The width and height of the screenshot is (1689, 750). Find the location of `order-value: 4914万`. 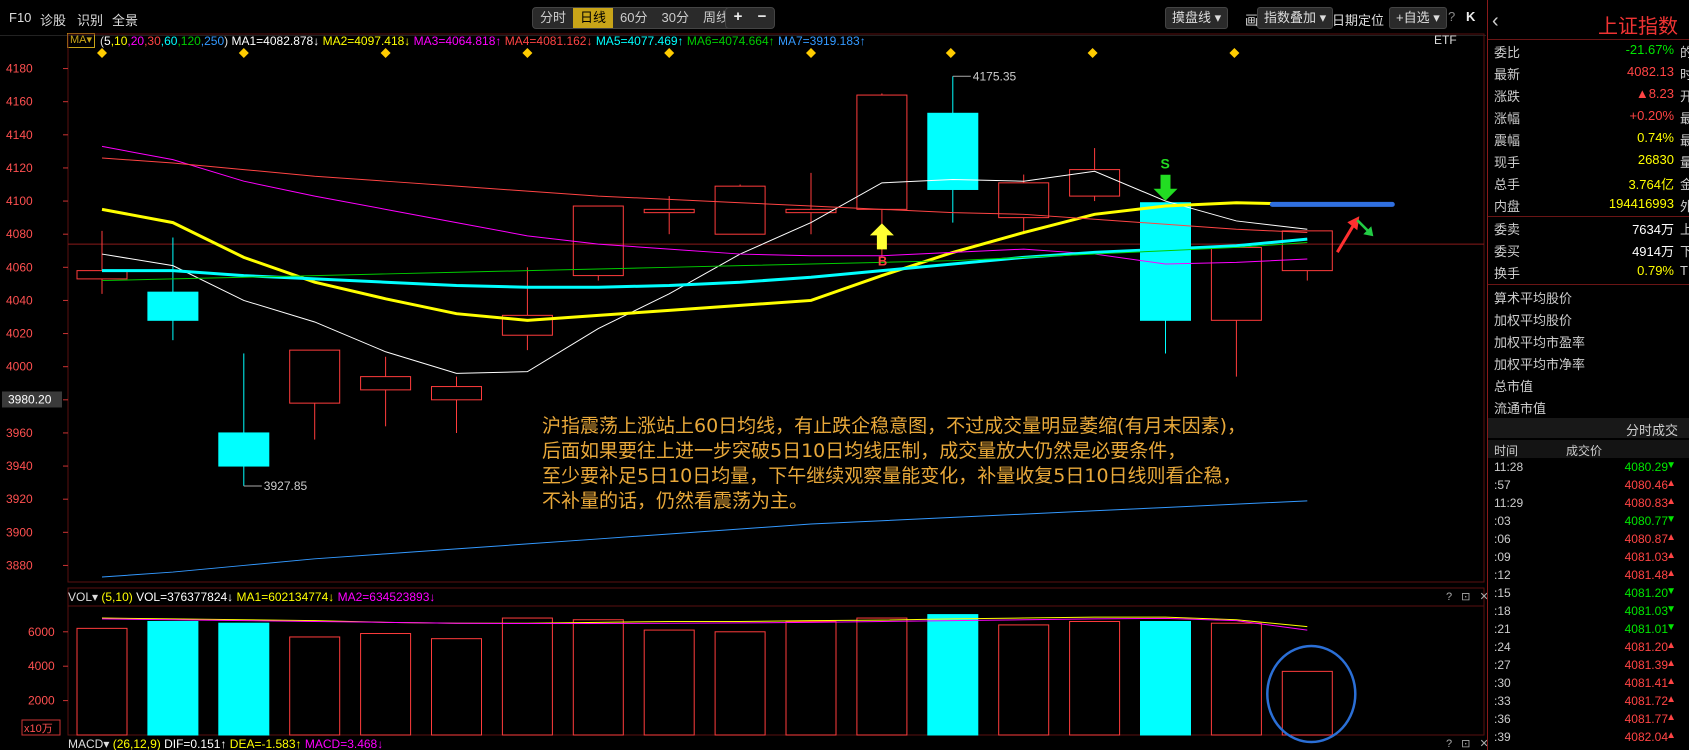

order-value: 4914万 is located at coordinates (1653, 251).